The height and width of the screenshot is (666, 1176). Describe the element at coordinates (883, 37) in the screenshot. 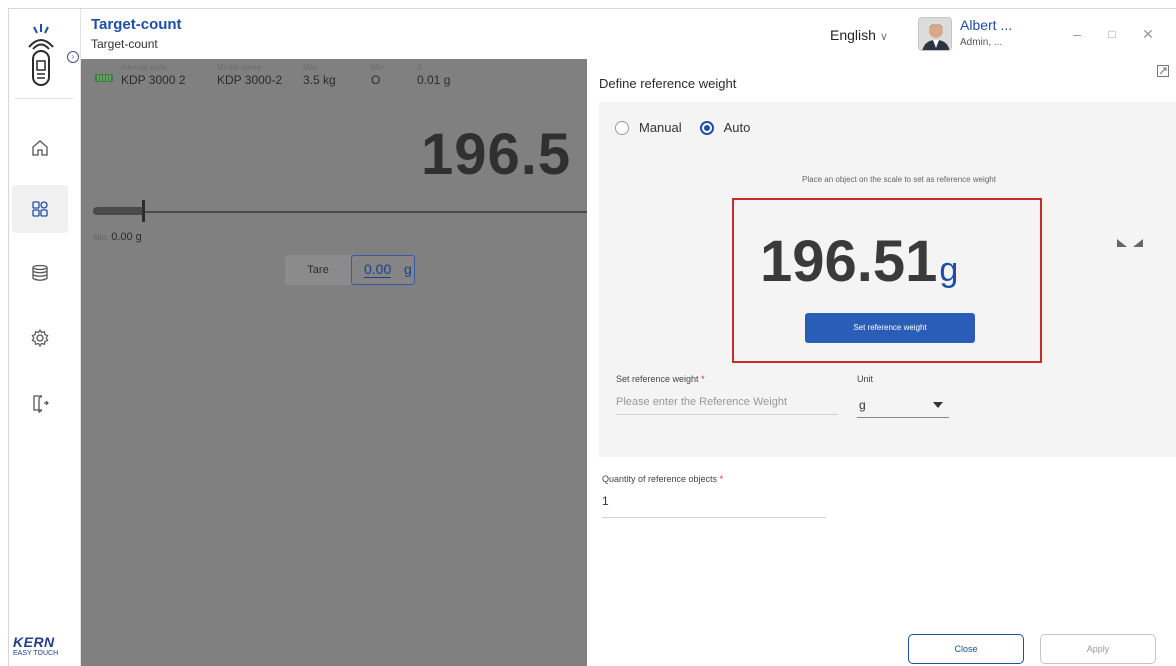

I see `chevron-down-icon: ∨` at that location.